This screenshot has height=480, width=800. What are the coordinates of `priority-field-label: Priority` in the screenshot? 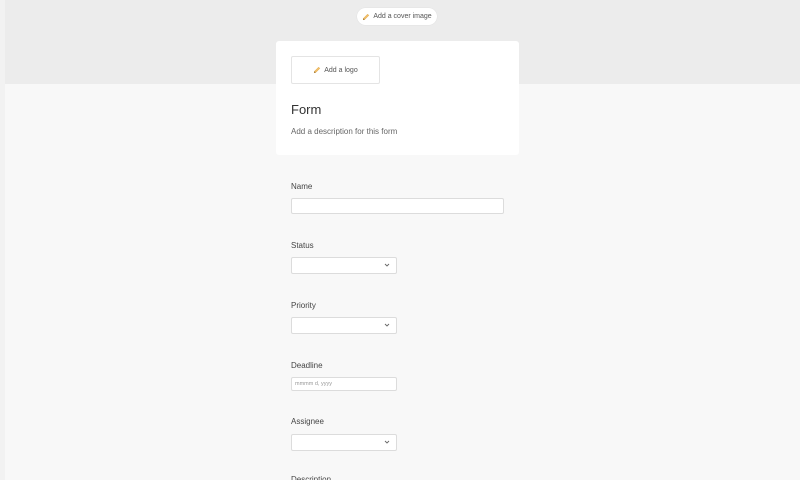 It's located at (303, 305).